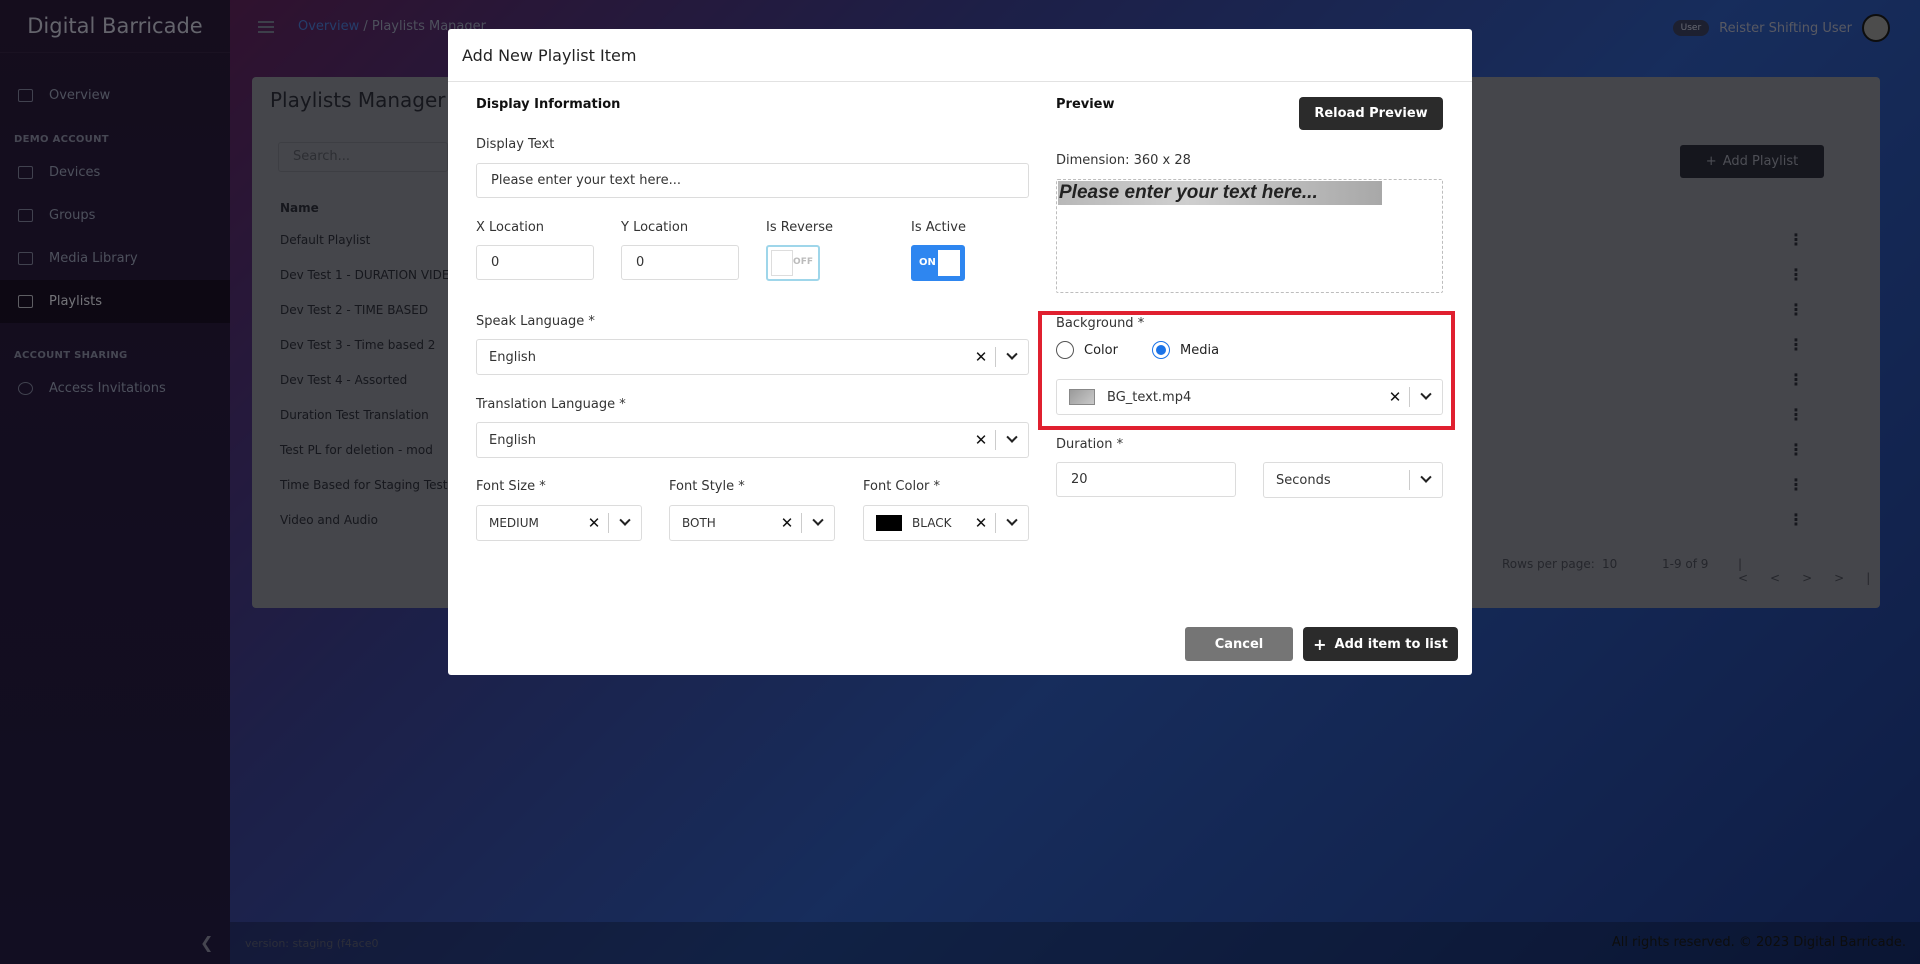 The width and height of the screenshot is (1920, 964). What do you see at coordinates (799, 227) in the screenshot?
I see `is-reverse-label: Is Reverse` at bounding box center [799, 227].